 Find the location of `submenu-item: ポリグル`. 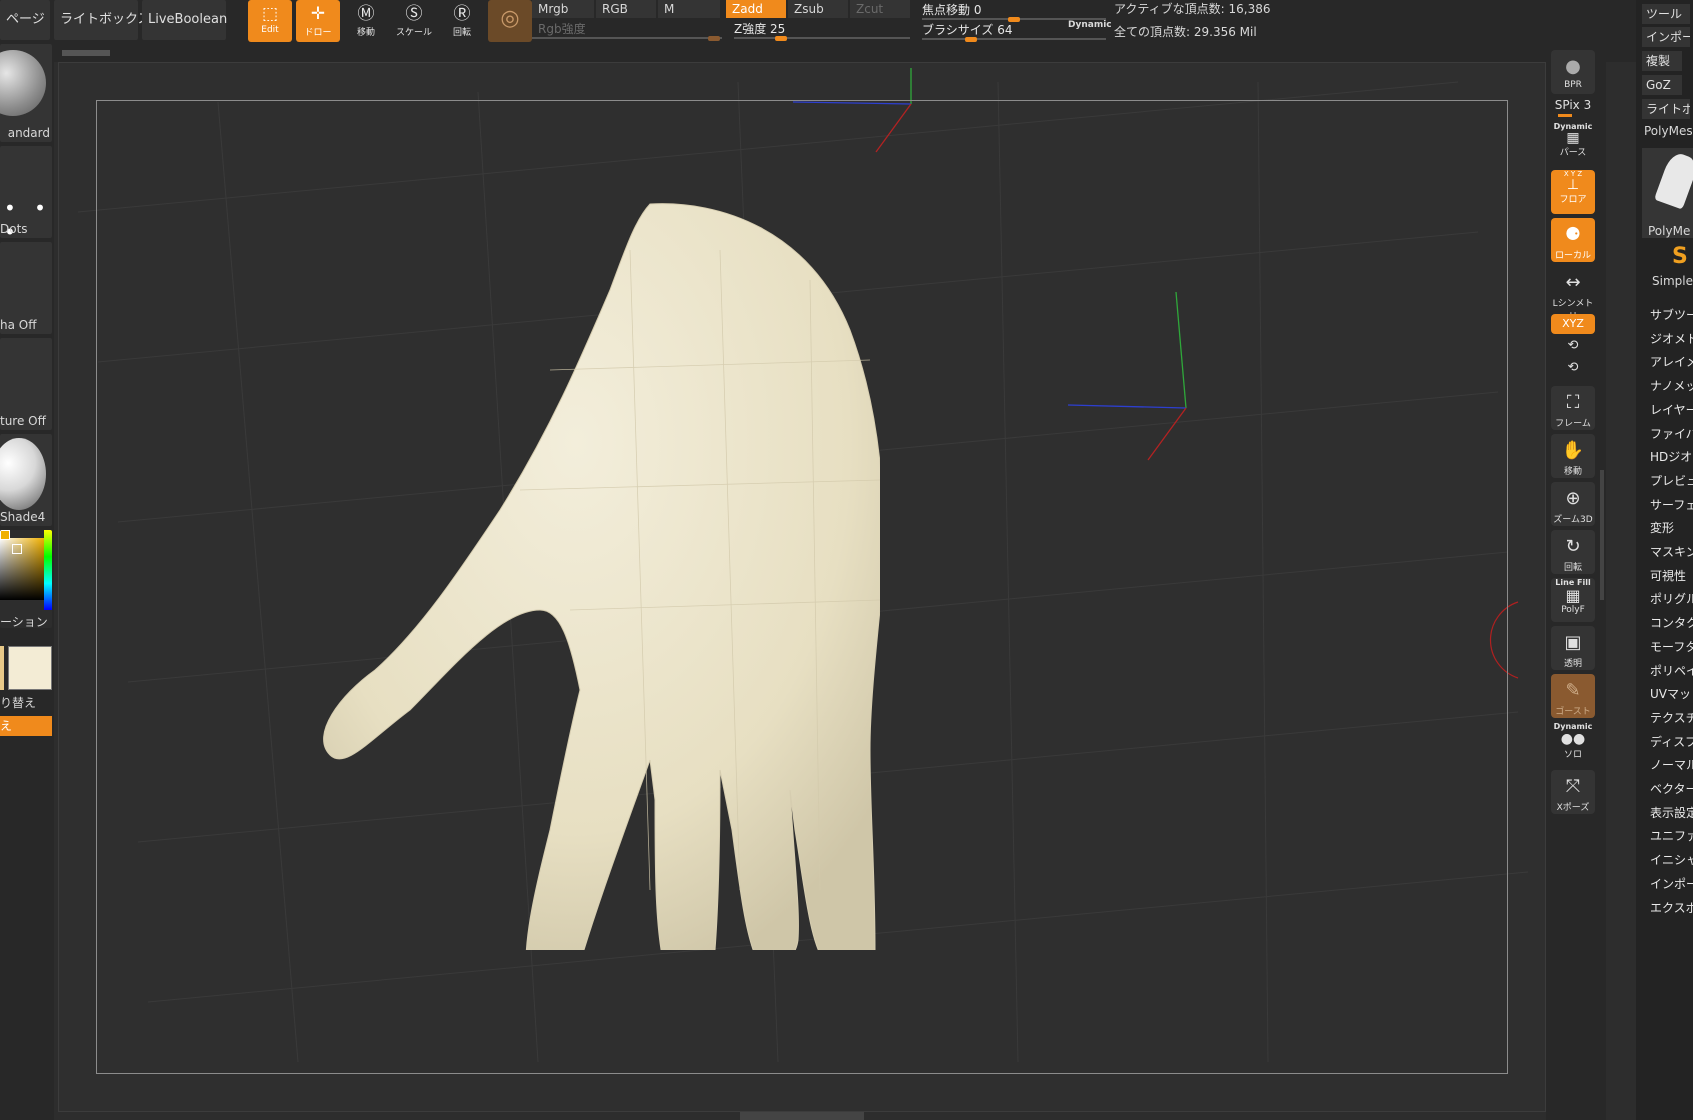

submenu-item: ポリグル is located at coordinates (1671, 598).